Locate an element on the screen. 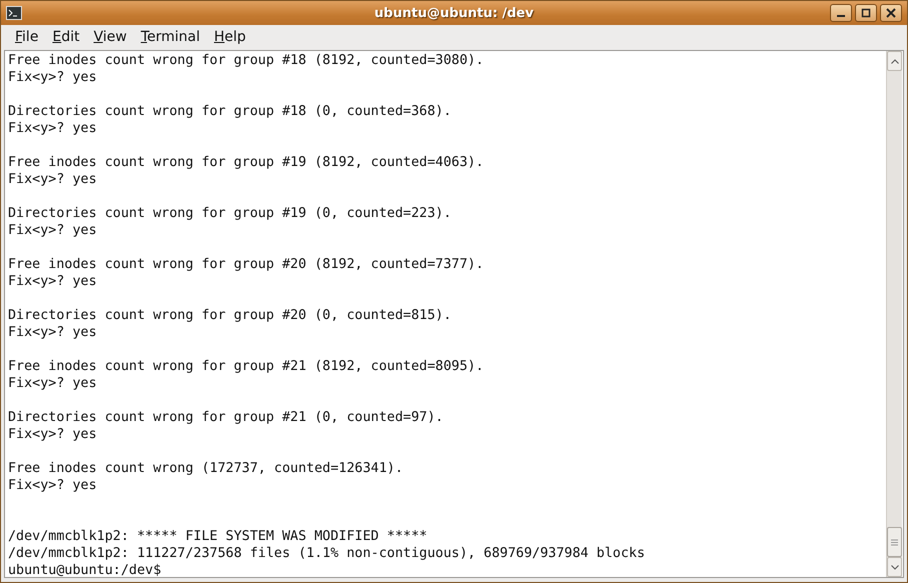 This screenshot has width=908, height=583. terminal-icon is located at coordinates (14, 13).